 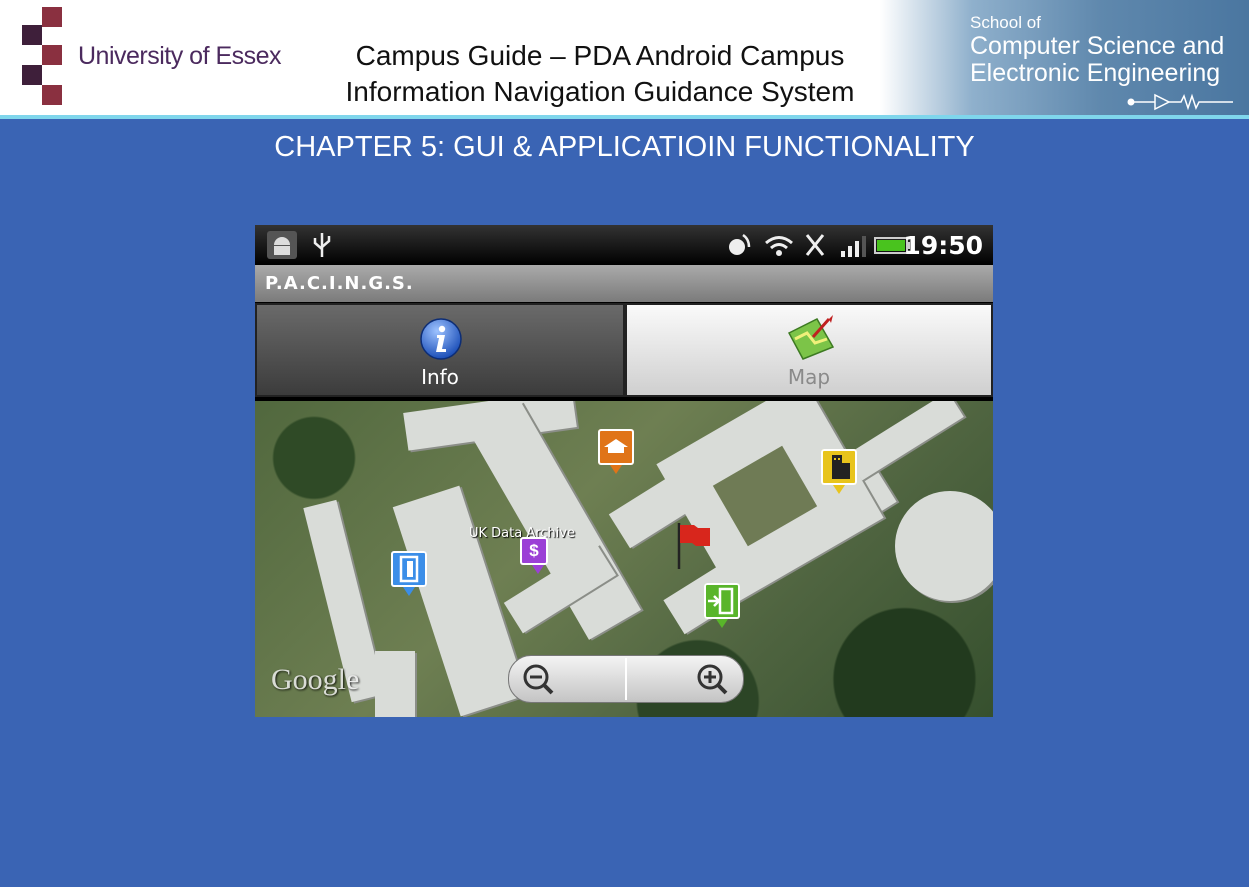 I want to click on tab-info: Info, so click(x=440, y=350).